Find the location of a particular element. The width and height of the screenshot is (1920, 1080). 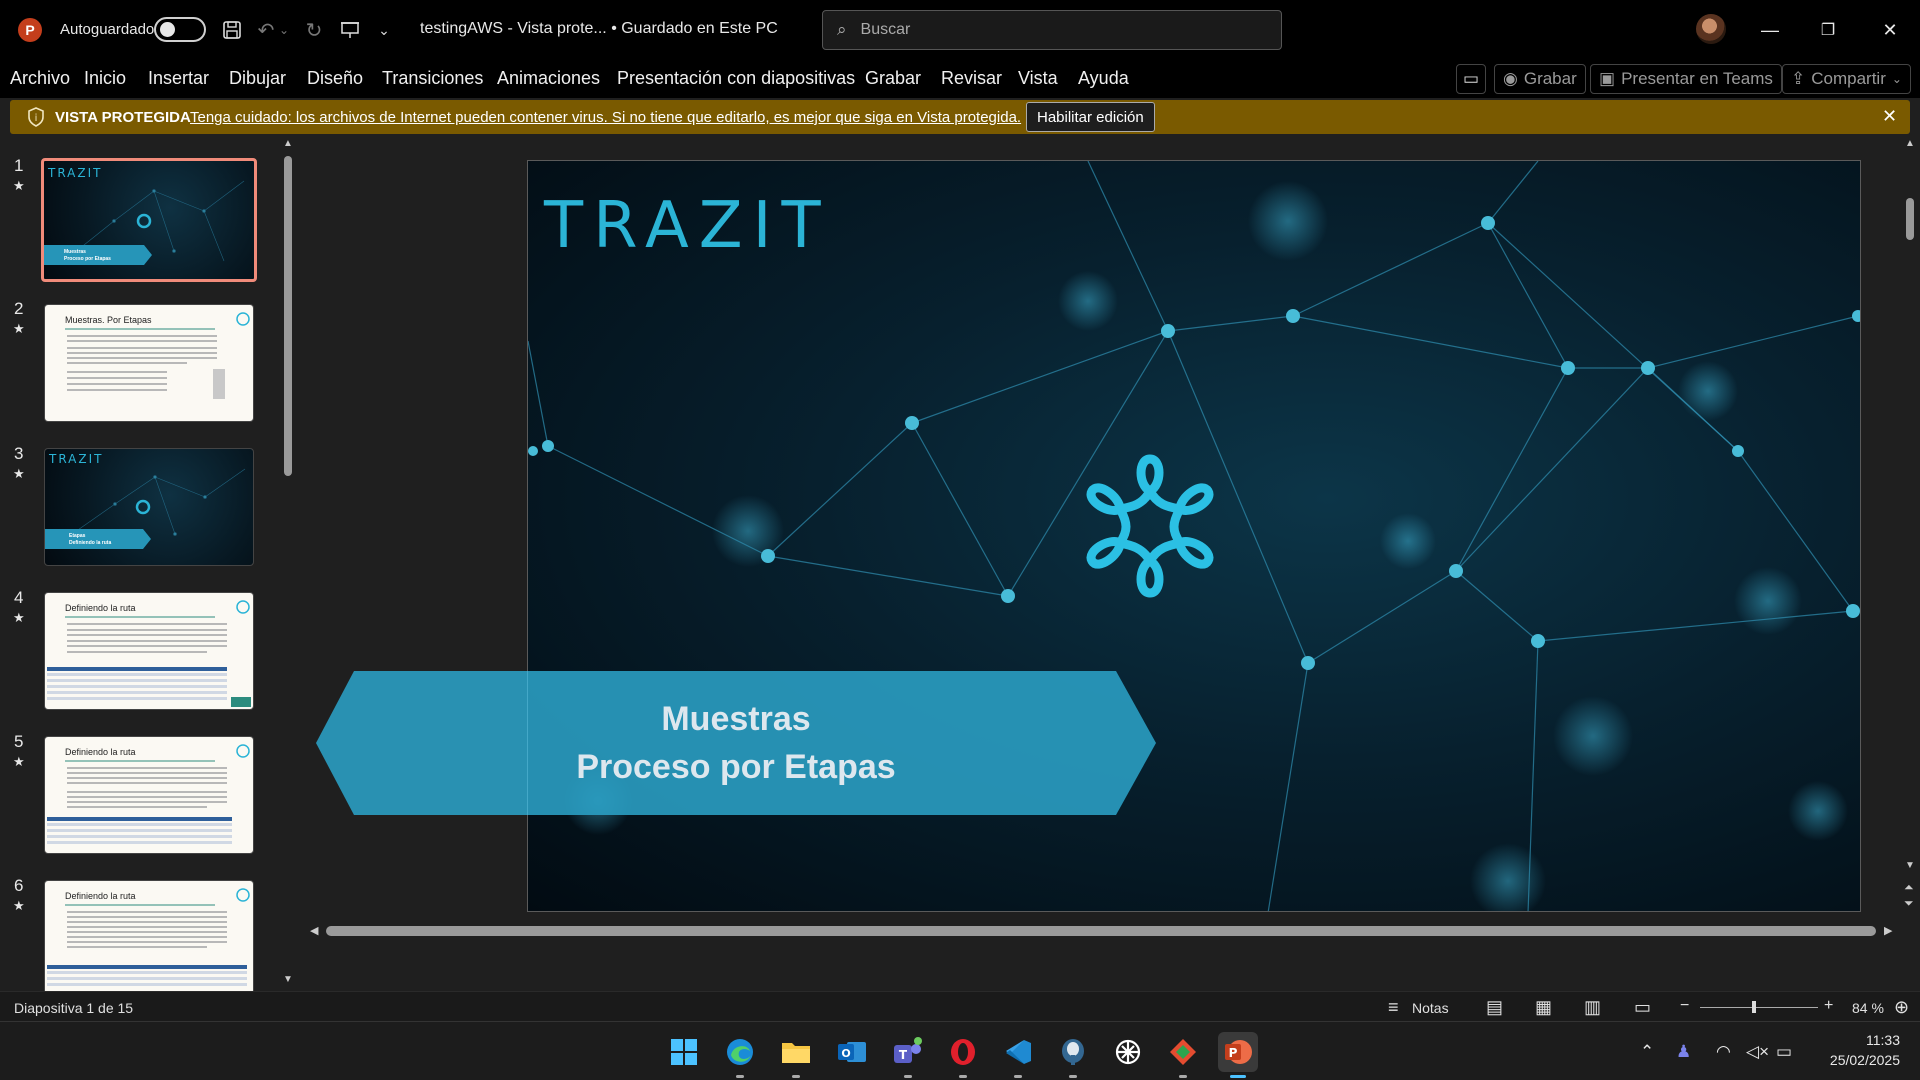

notes-button: Notas is located at coordinates (1430, 1008).